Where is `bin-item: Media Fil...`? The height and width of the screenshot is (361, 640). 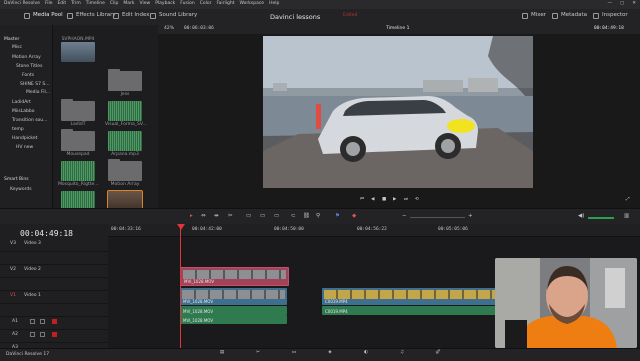
bin-item: Media Fil... is located at coordinates (38, 93).